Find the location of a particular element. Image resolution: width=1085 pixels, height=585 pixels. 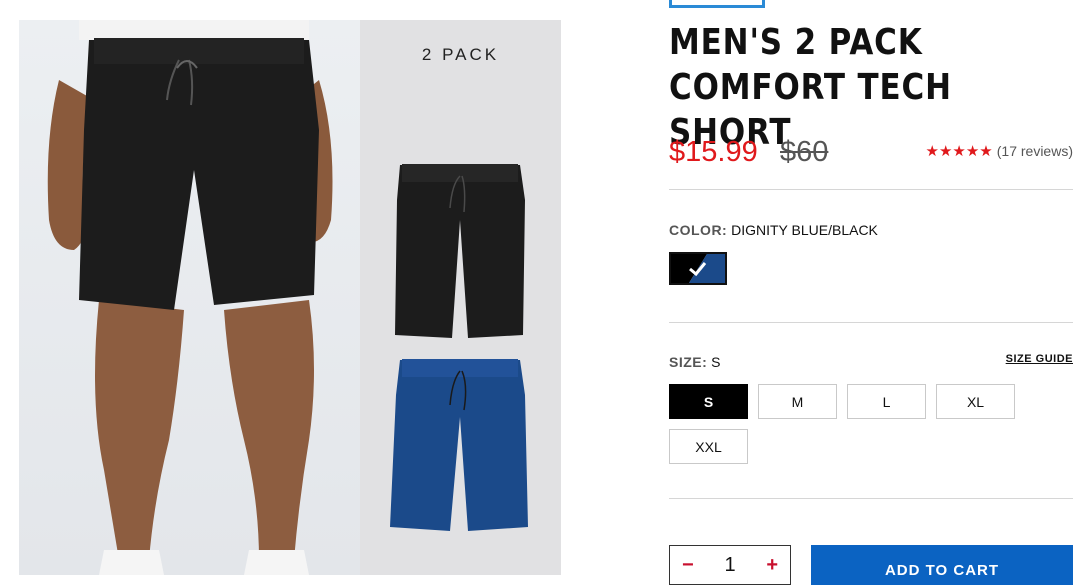

size-option-xxl: XXL is located at coordinates (708, 446).